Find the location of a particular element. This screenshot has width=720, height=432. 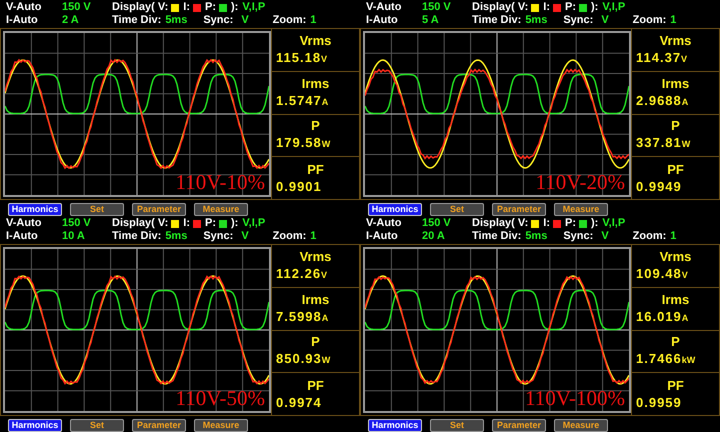

reading-value: 0.9974 is located at coordinates (298, 403).